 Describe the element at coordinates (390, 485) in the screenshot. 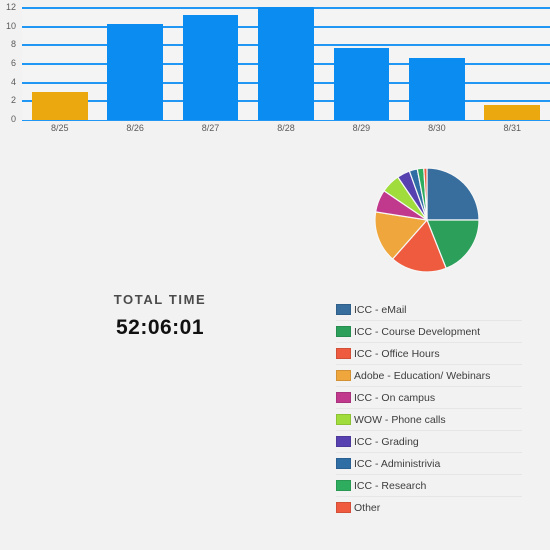

I see `legend-item-label: ICC - Research` at that location.